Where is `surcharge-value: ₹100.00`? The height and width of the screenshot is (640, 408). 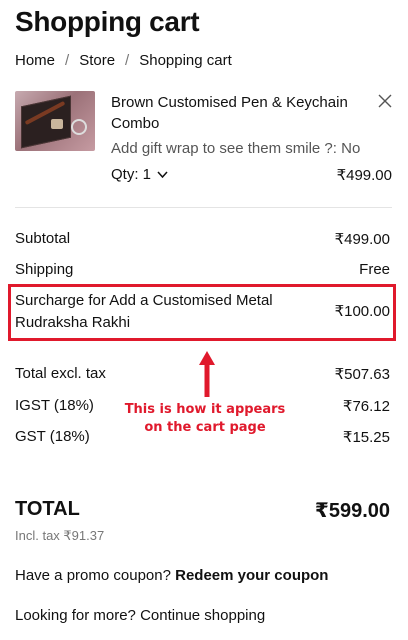 surcharge-value: ₹100.00 is located at coordinates (362, 311).